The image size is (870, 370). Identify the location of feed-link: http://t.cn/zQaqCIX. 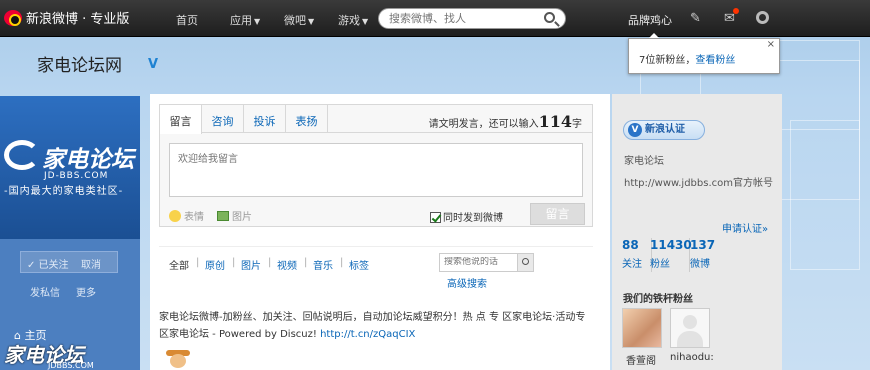
(367, 334).